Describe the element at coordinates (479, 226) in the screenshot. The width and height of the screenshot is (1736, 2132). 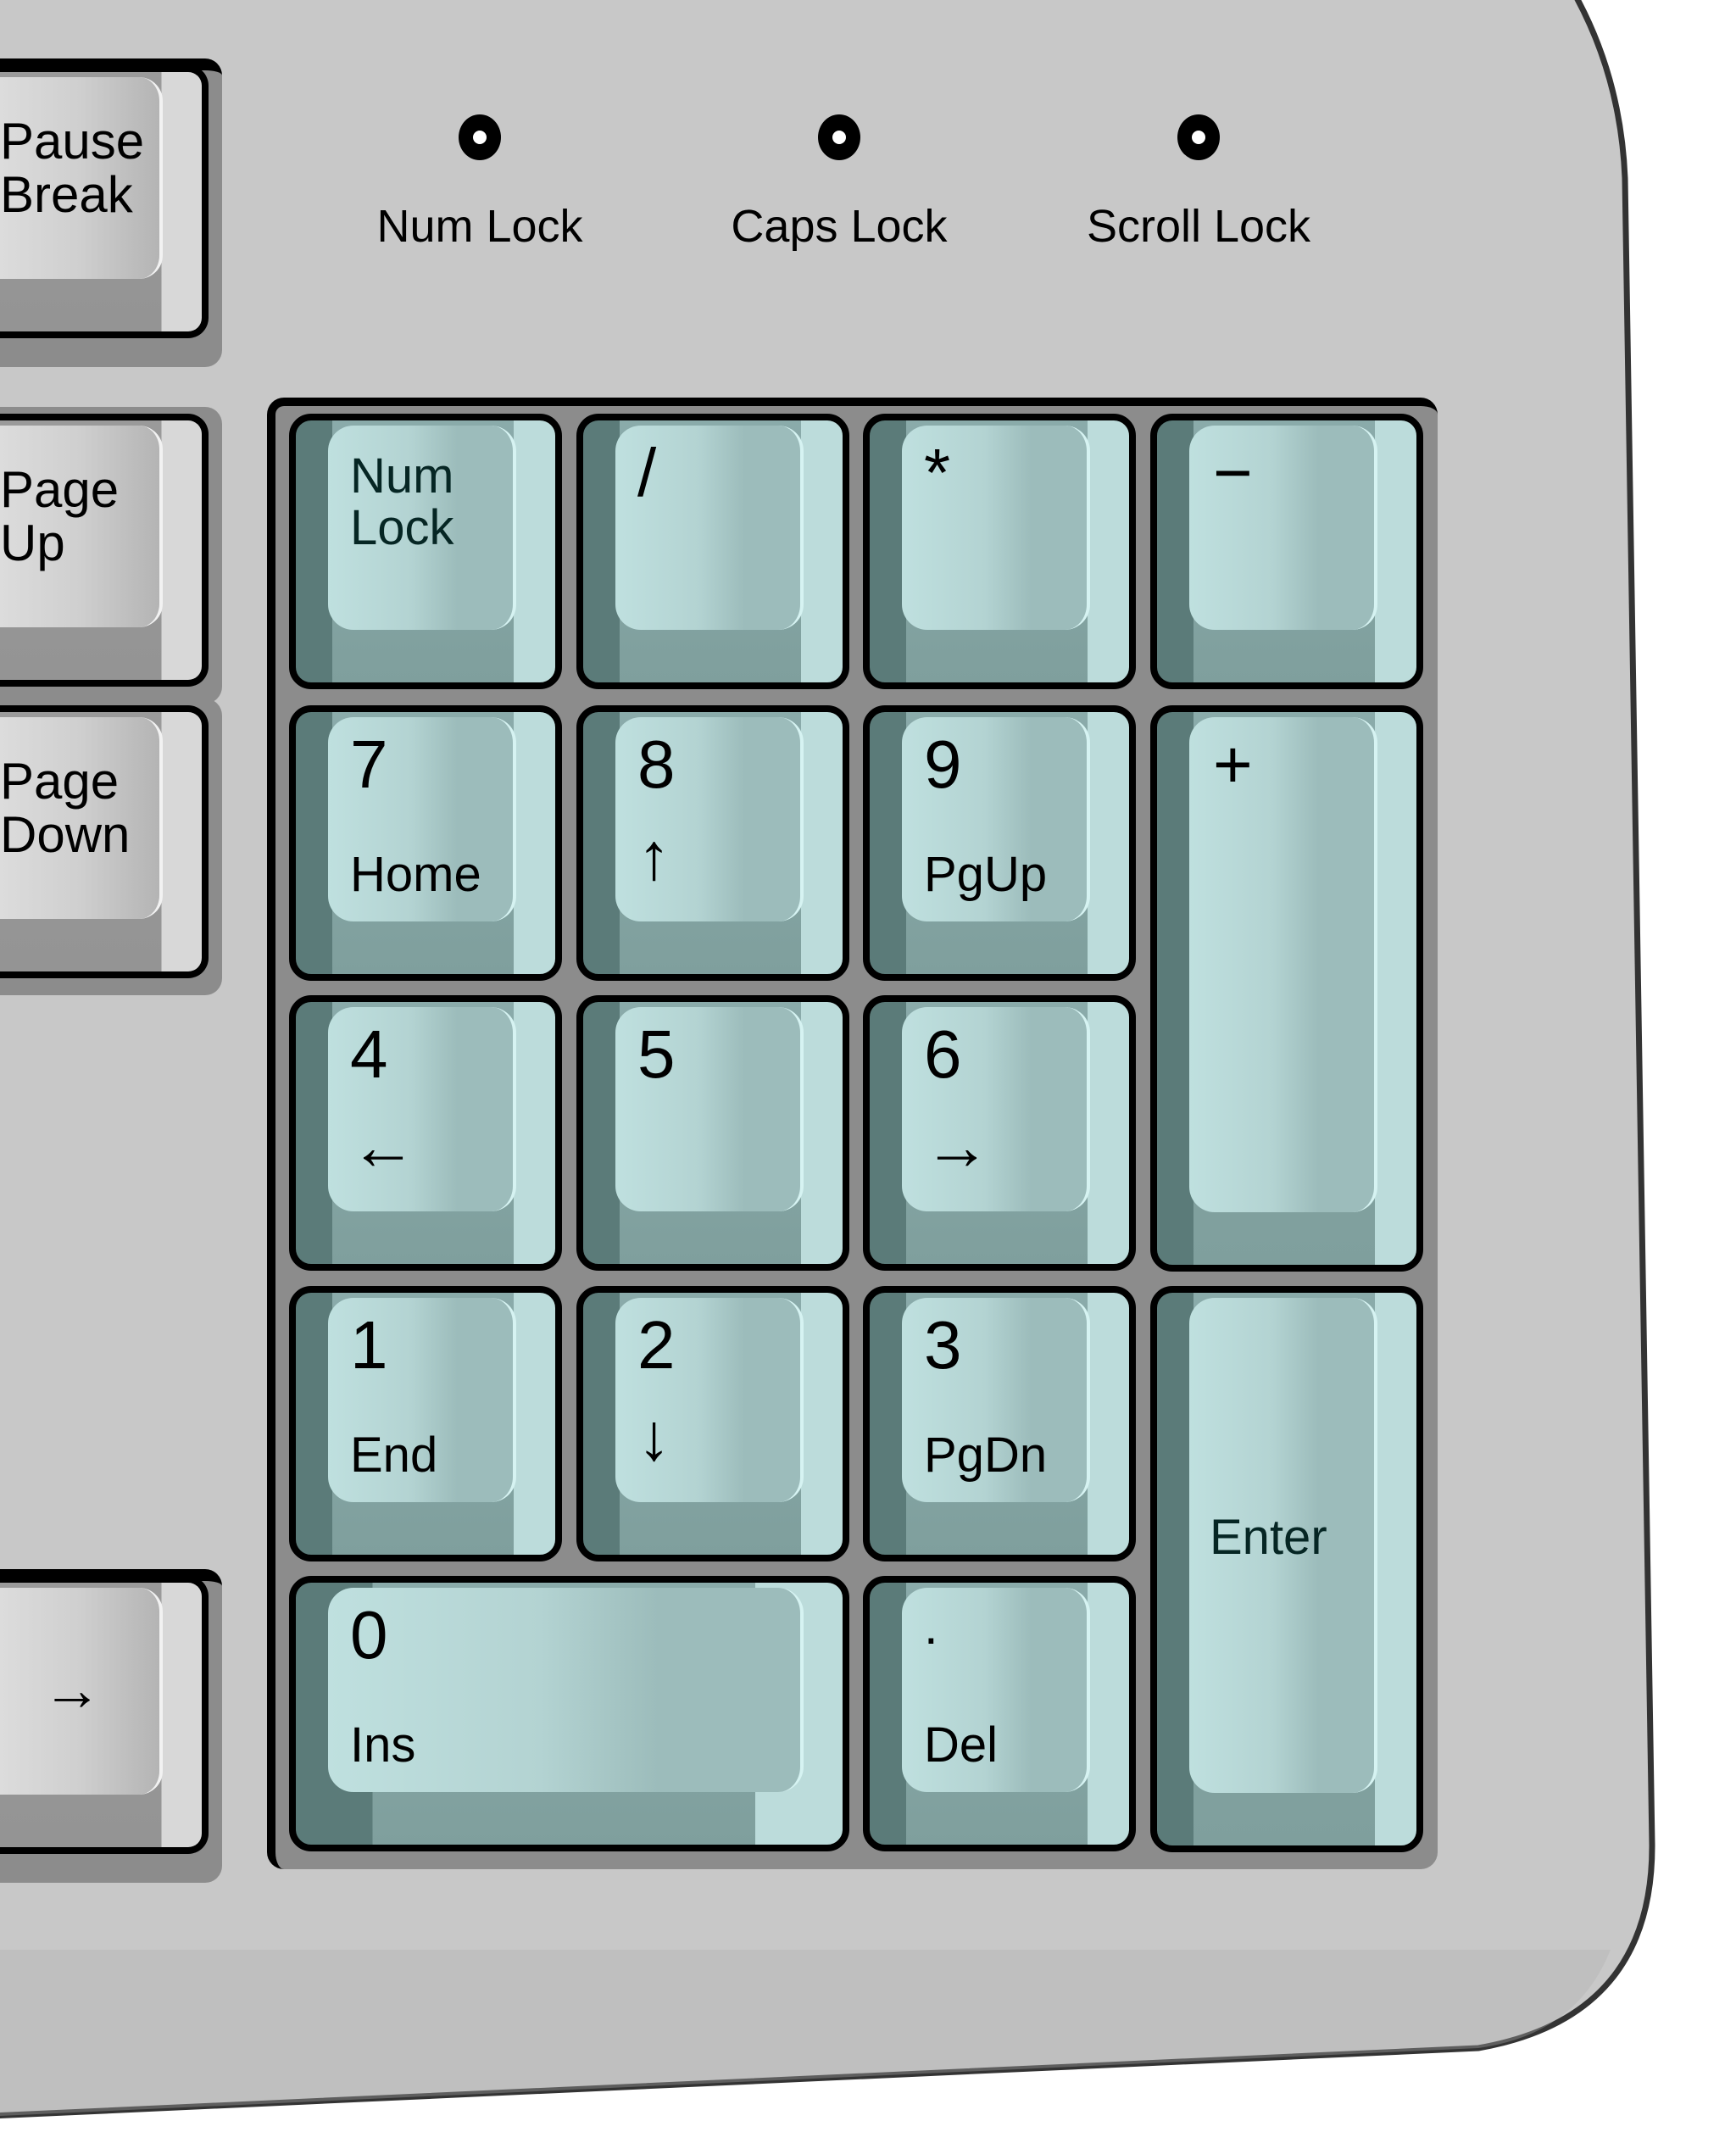
I see `indicator-label: Num Lock` at that location.